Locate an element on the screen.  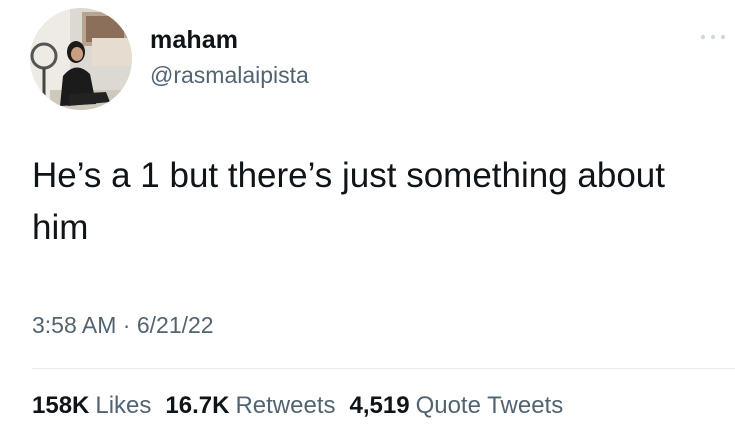
tweet-timestamp: 3:58 AM · 6/21/22 is located at coordinates (123, 325).